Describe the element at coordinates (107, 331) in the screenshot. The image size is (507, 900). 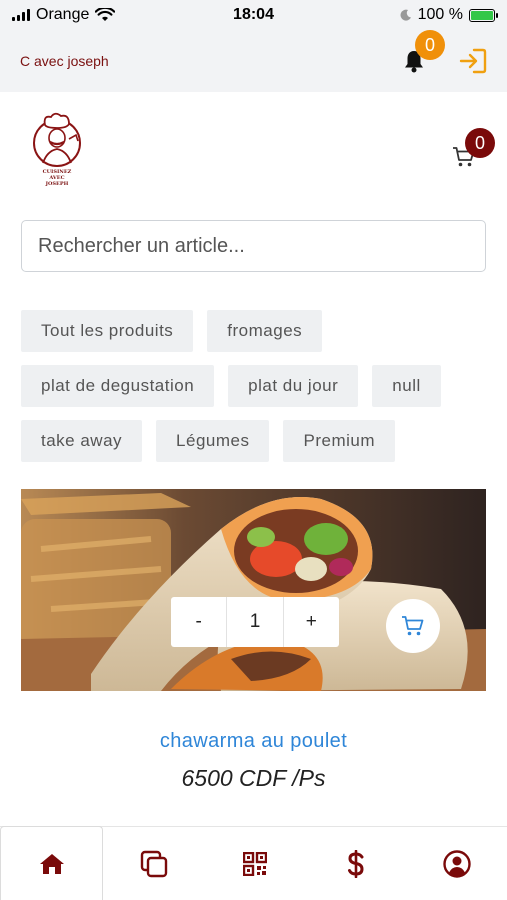
I see `category-chip-all: Tout les produits` at that location.